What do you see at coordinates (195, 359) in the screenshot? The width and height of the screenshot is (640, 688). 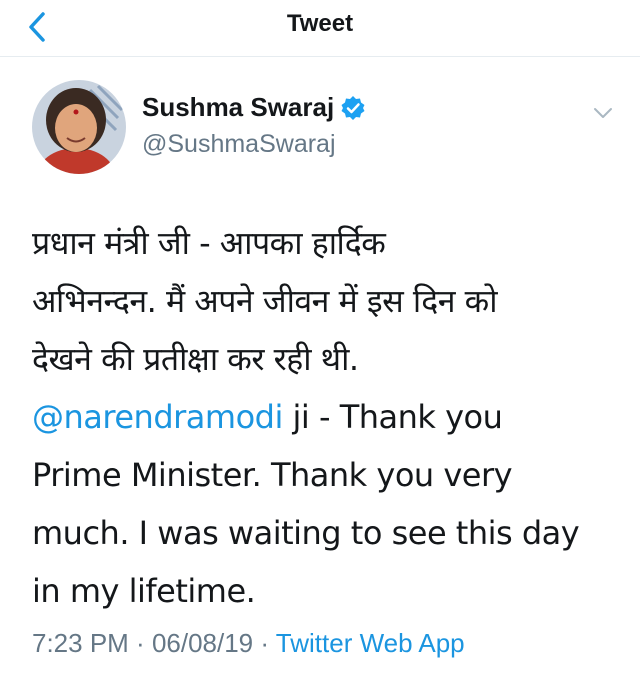 I see `tweet-line-hindi-3: देखने की प्रतीक्षा कर रही थी.` at bounding box center [195, 359].